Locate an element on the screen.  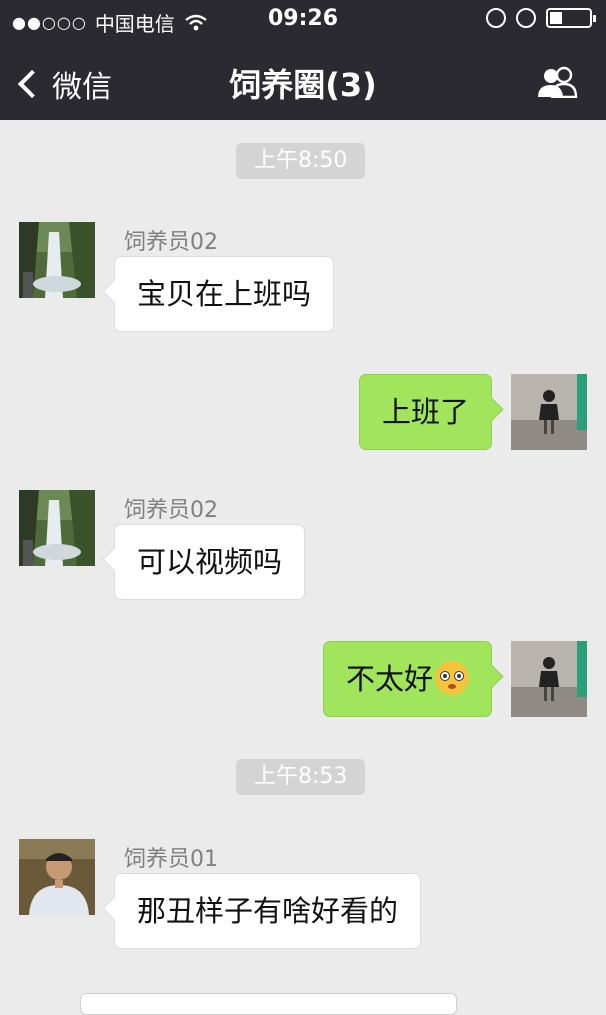
message-bubble-incoming: 宝贝在上班吗 is located at coordinates (224, 294).